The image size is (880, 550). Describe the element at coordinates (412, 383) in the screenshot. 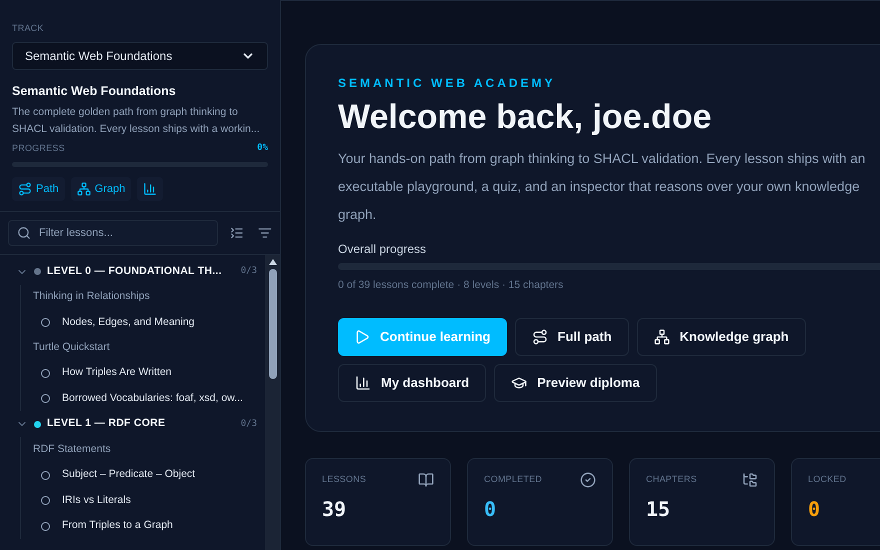

I see `action-button: My dashboard` at that location.